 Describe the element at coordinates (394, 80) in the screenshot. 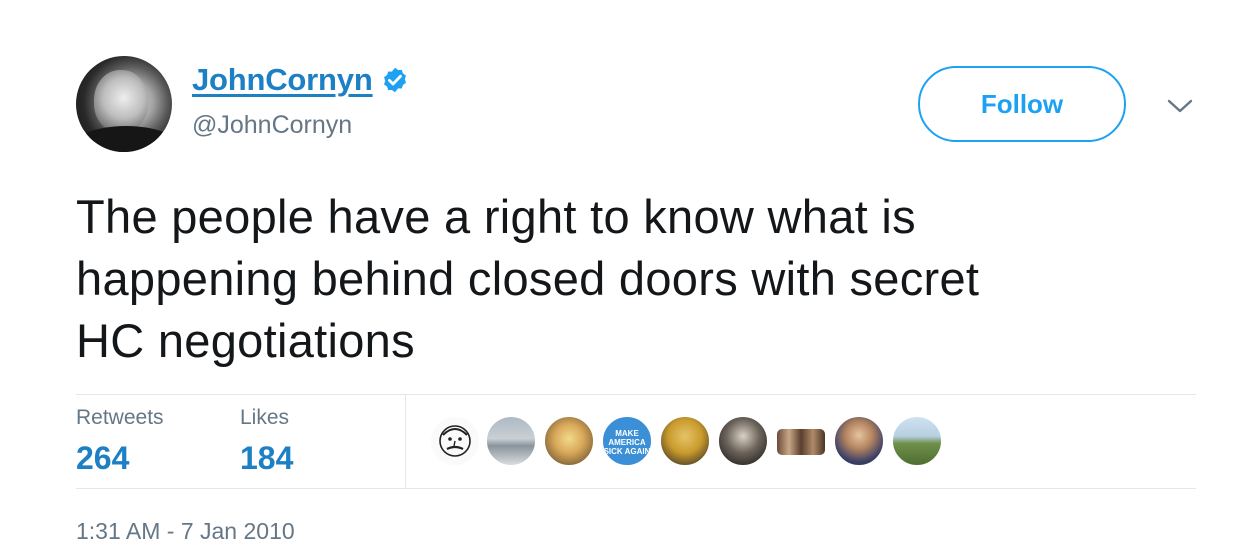

I see `verified-badge-icon` at that location.